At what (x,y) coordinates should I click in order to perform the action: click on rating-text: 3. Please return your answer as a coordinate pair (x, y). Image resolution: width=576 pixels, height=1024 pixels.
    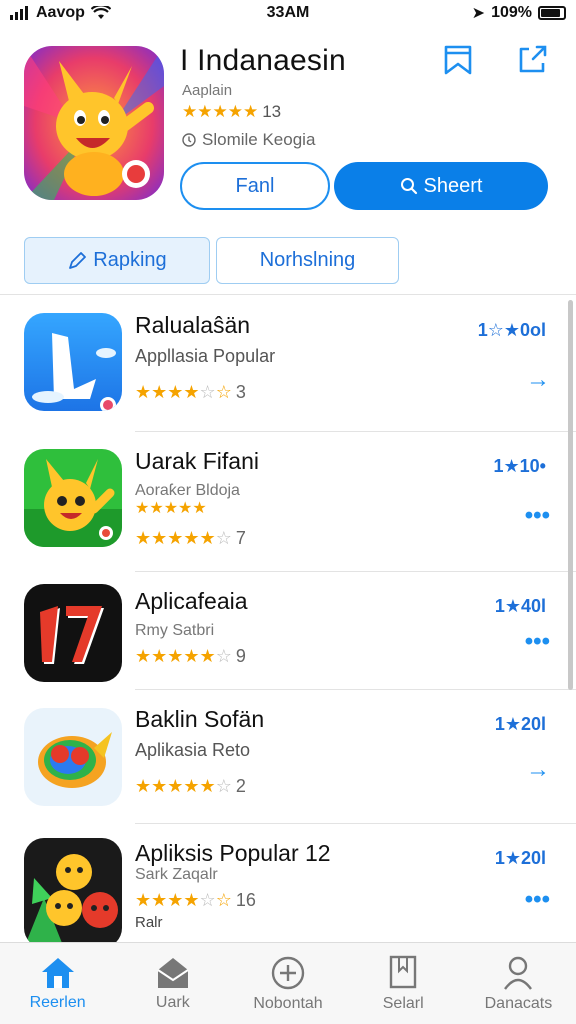
    Looking at the image, I should click on (240, 392).